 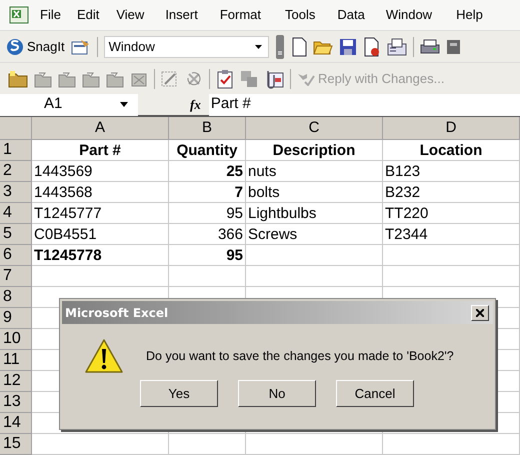 What do you see at coordinates (396, 47) in the screenshot?
I see `mail-icon` at bounding box center [396, 47].